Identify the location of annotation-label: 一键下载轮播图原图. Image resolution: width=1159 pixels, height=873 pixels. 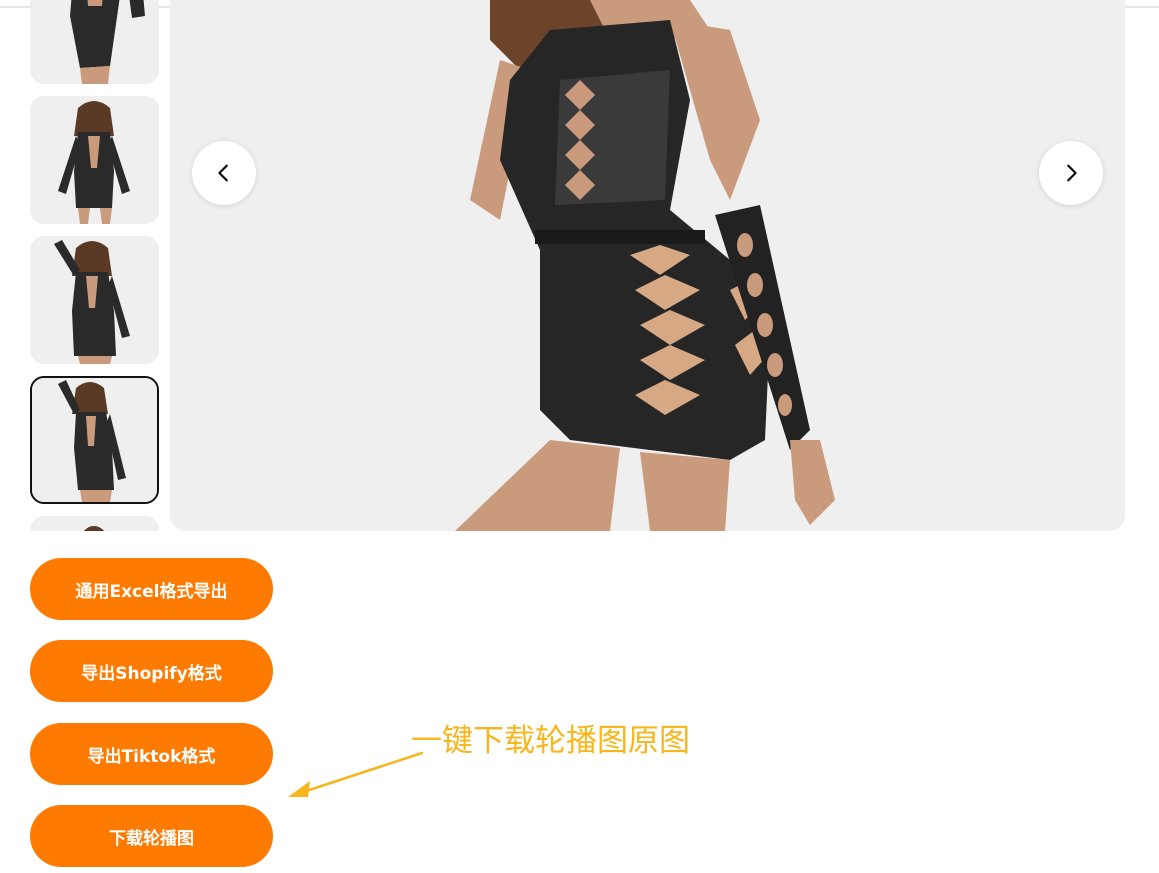
(550, 741).